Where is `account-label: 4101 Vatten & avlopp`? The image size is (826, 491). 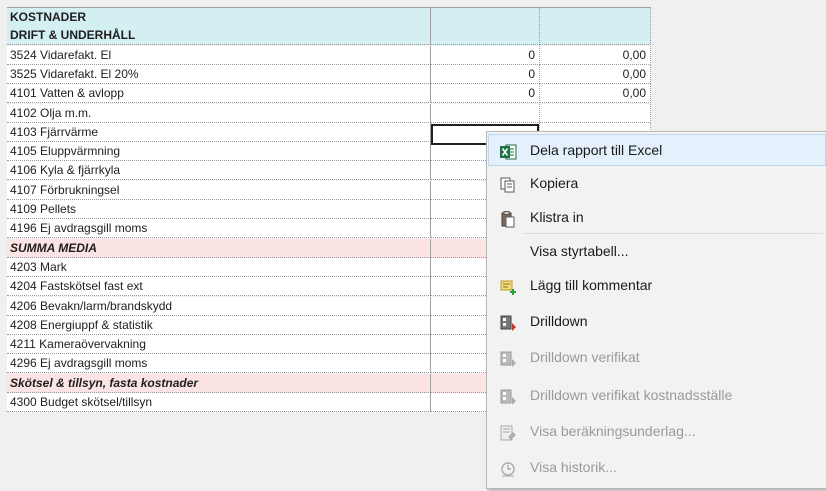
account-label: 4101 Vatten & avlopp is located at coordinates (219, 94).